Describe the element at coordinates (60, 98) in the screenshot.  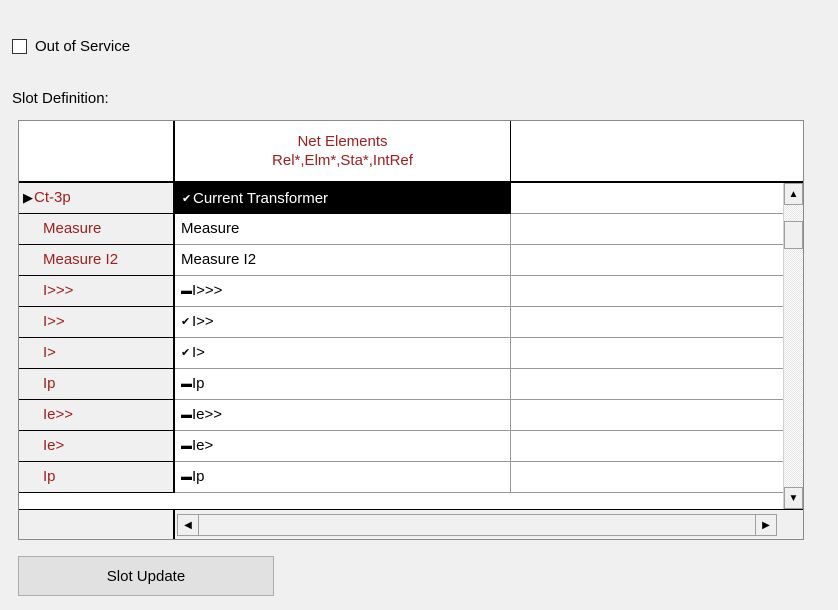
I see `slot-definition-label: Slot Definition:` at that location.